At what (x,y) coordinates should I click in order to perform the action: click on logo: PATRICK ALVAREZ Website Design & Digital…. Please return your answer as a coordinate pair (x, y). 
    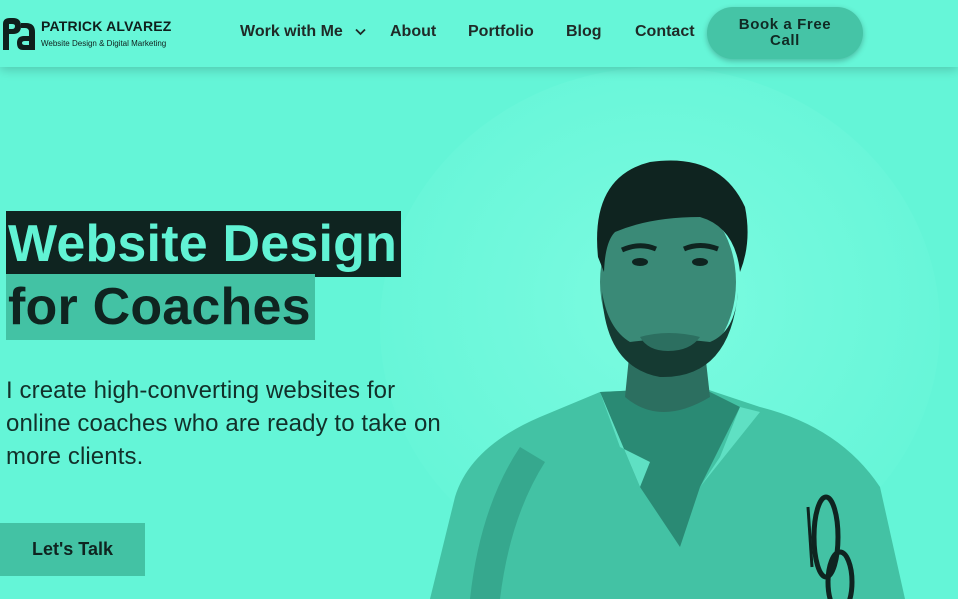
    Looking at the image, I should click on (86, 34).